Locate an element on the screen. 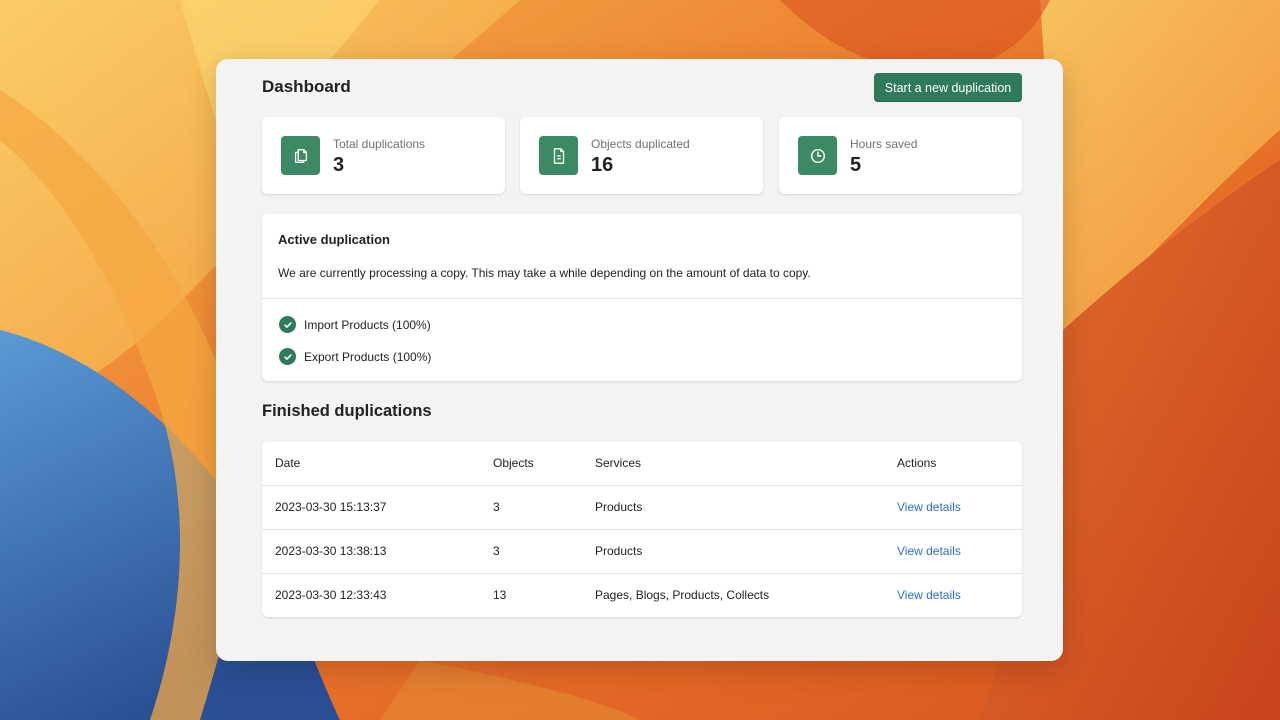  column-header-date: Date is located at coordinates (288, 463).